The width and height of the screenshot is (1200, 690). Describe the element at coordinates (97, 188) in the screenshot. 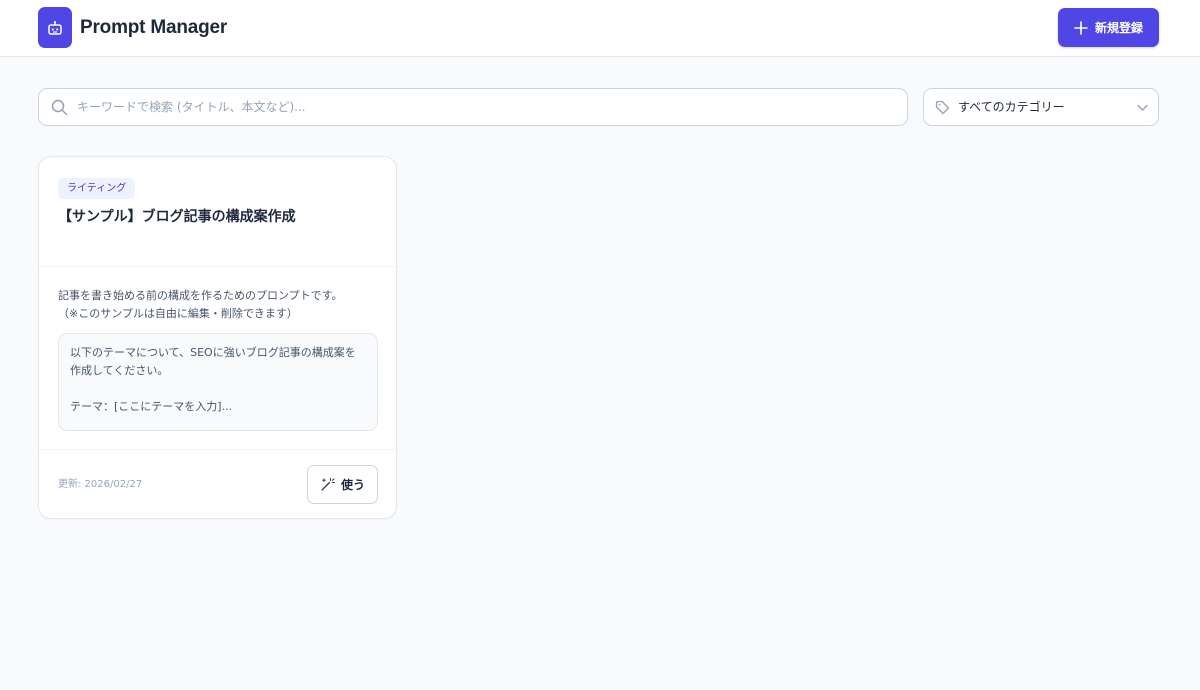

I see `category-badge: ライティング` at that location.